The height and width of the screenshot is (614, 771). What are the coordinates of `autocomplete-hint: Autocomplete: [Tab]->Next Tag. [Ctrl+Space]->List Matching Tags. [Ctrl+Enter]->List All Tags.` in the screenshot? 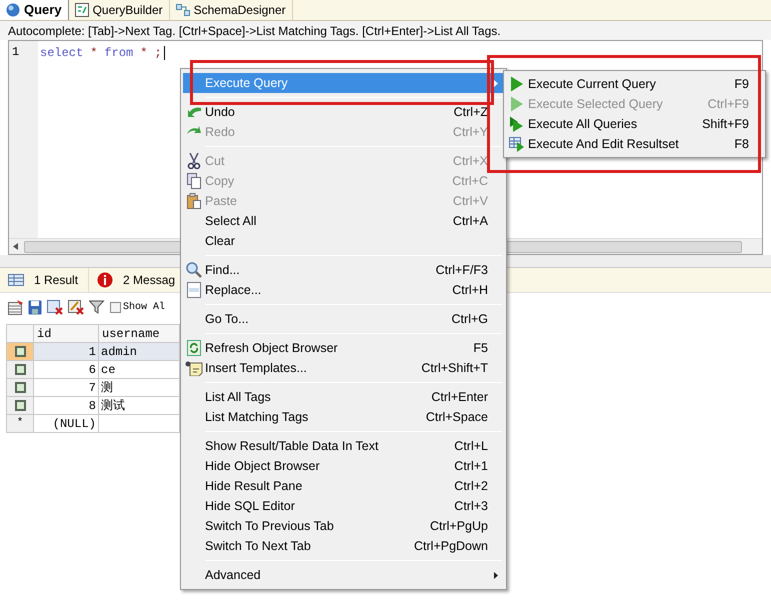 It's located at (254, 31).